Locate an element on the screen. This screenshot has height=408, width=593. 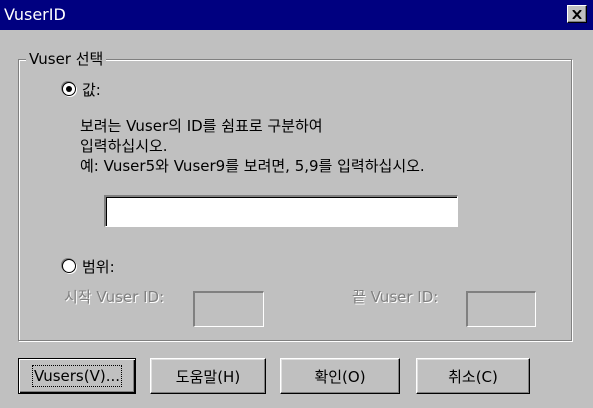
range-radio-label: 범위: is located at coordinates (98, 266).